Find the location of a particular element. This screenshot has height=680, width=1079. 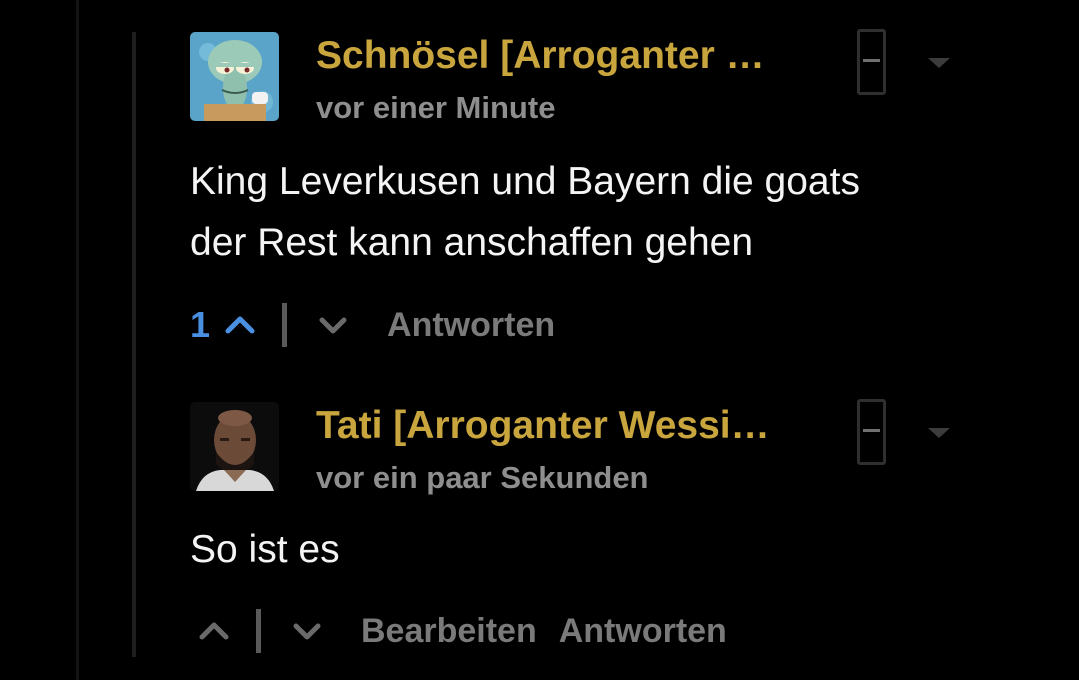

comment-body: So ist es is located at coordinates (265, 549).